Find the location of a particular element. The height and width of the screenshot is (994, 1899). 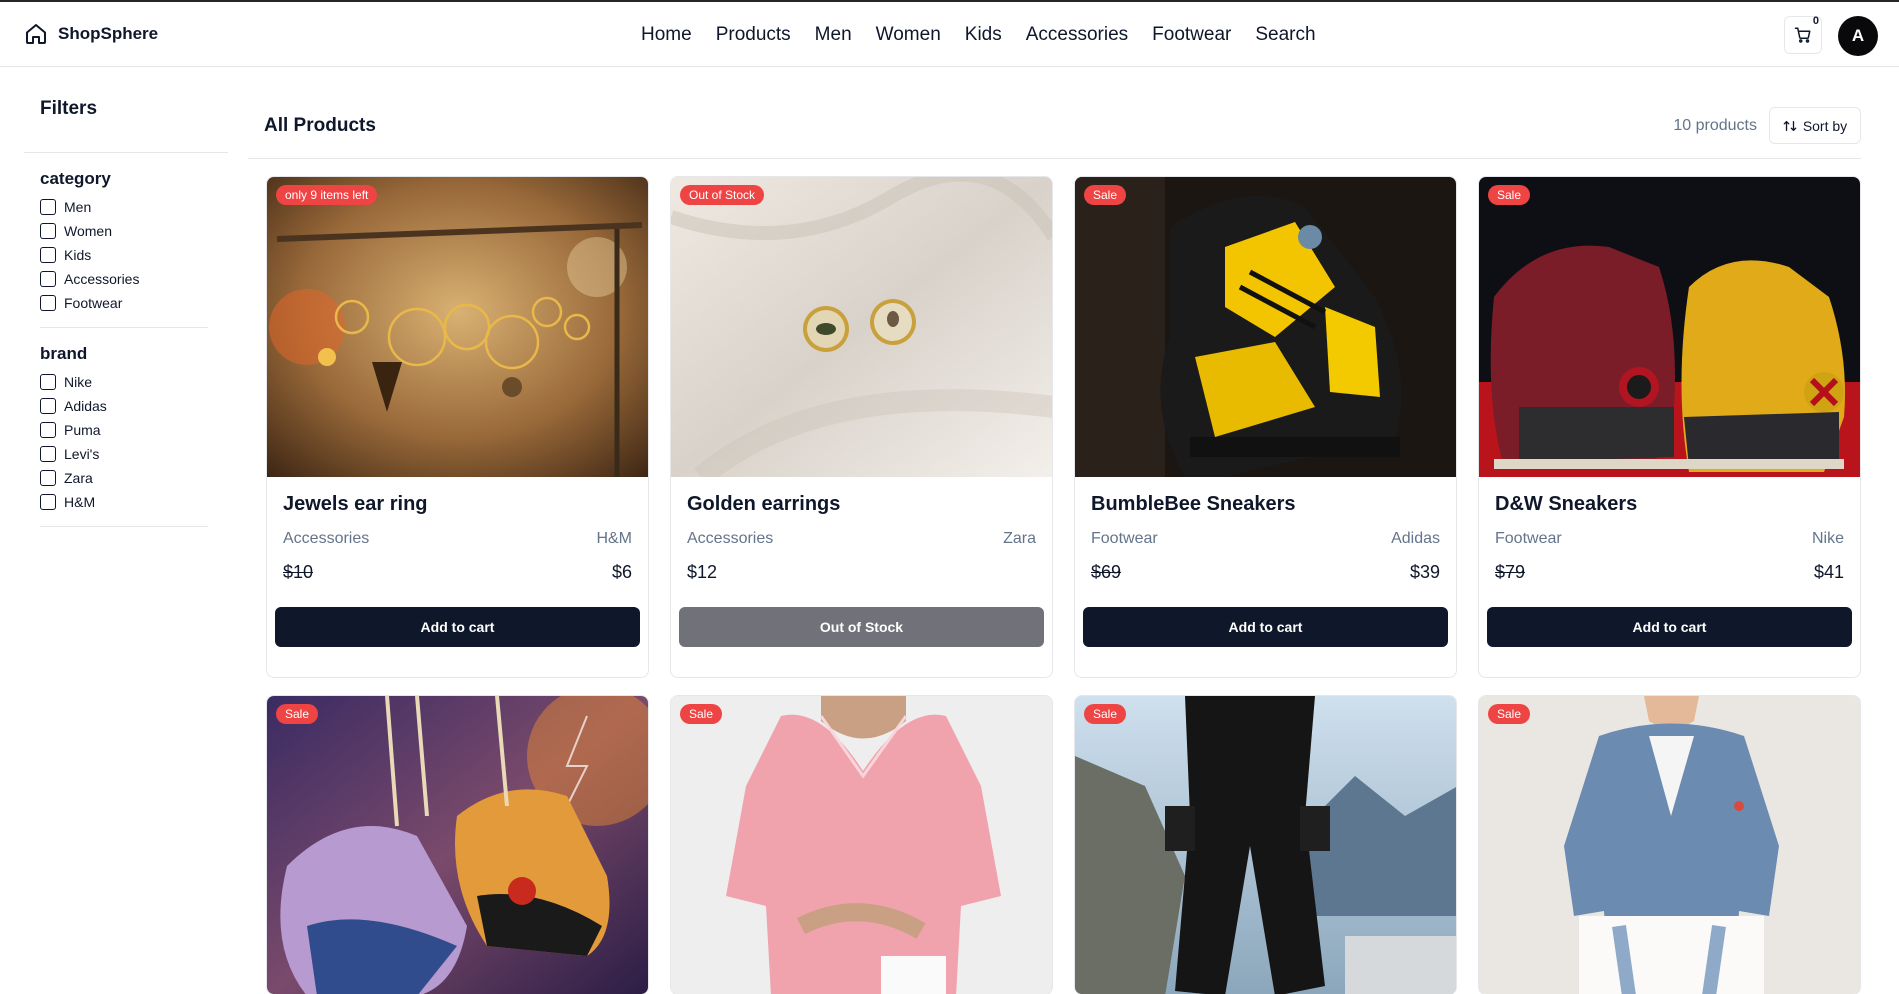

product-image-pink-kurta: Sale is located at coordinates (861, 845).